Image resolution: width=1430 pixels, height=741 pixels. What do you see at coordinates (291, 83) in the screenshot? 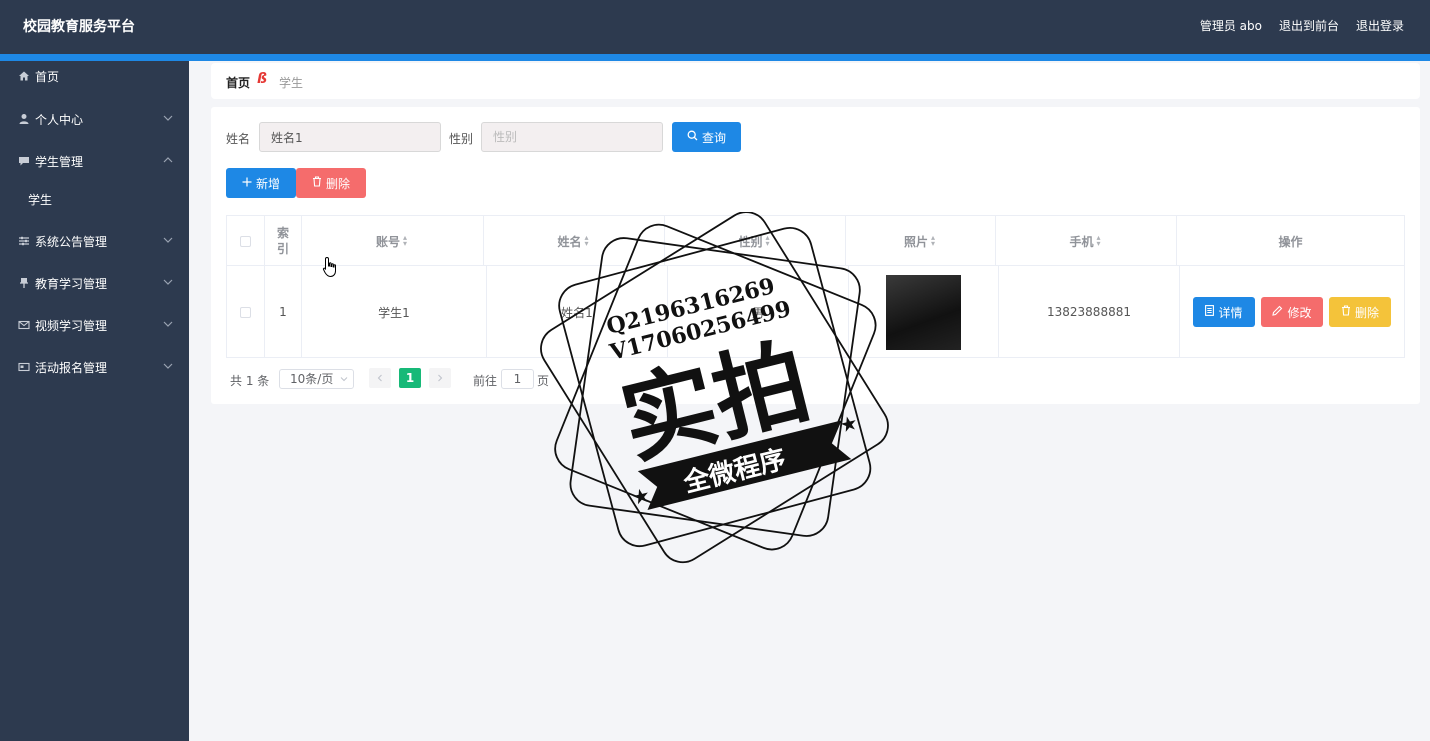
I see `breadcrumb-current: 学生` at bounding box center [291, 83].